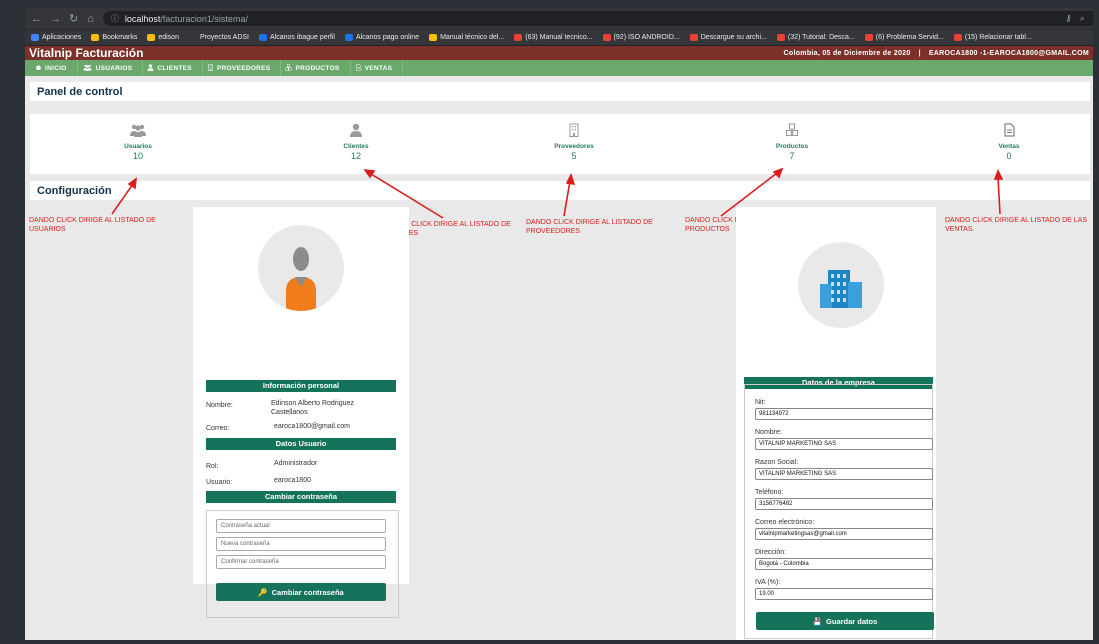 Image resolution: width=1099 pixels, height=644 pixels. Describe the element at coordinates (90, 19) in the screenshot. I see `home-icon: ⌂` at that location.